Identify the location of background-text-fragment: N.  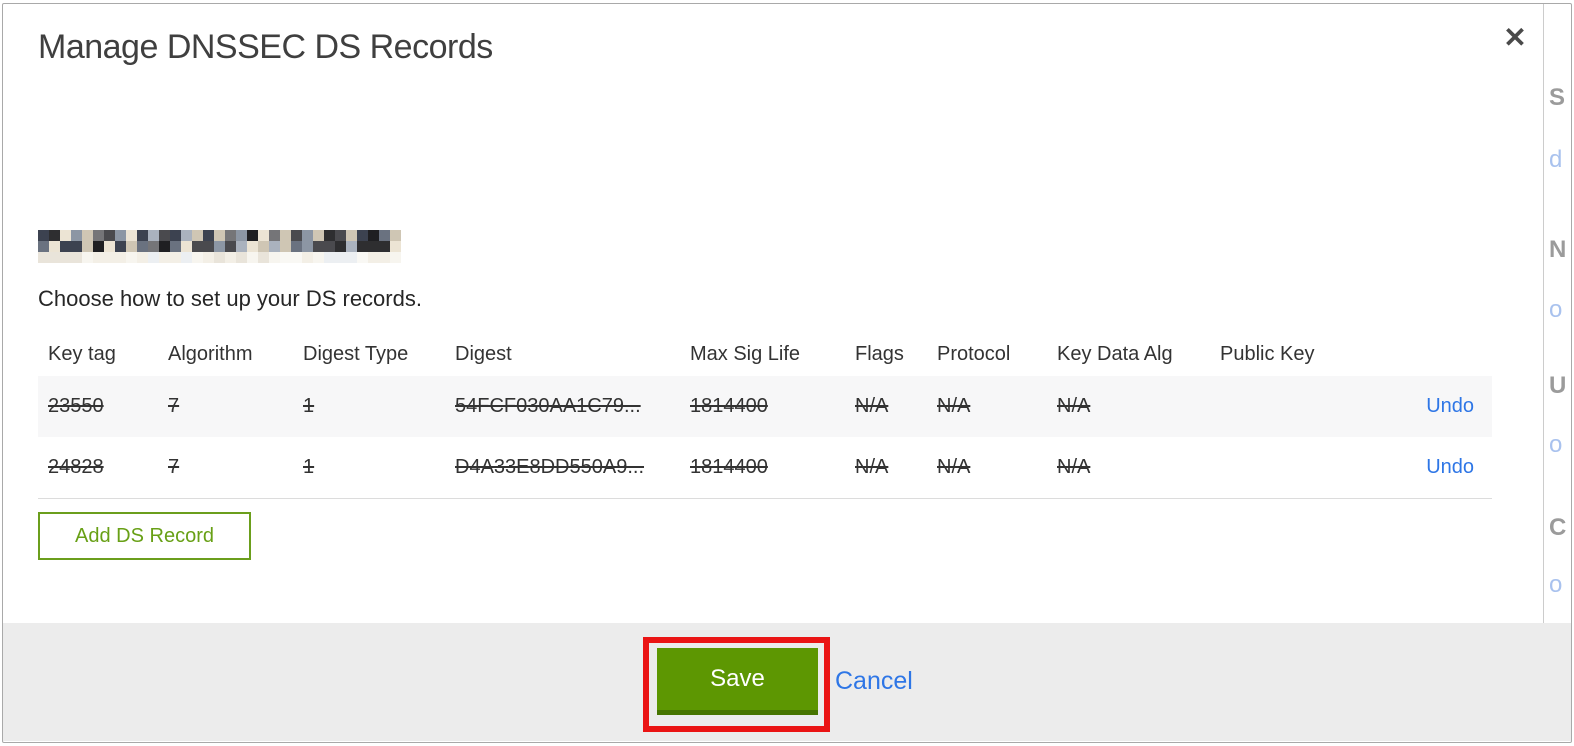
(1558, 249).